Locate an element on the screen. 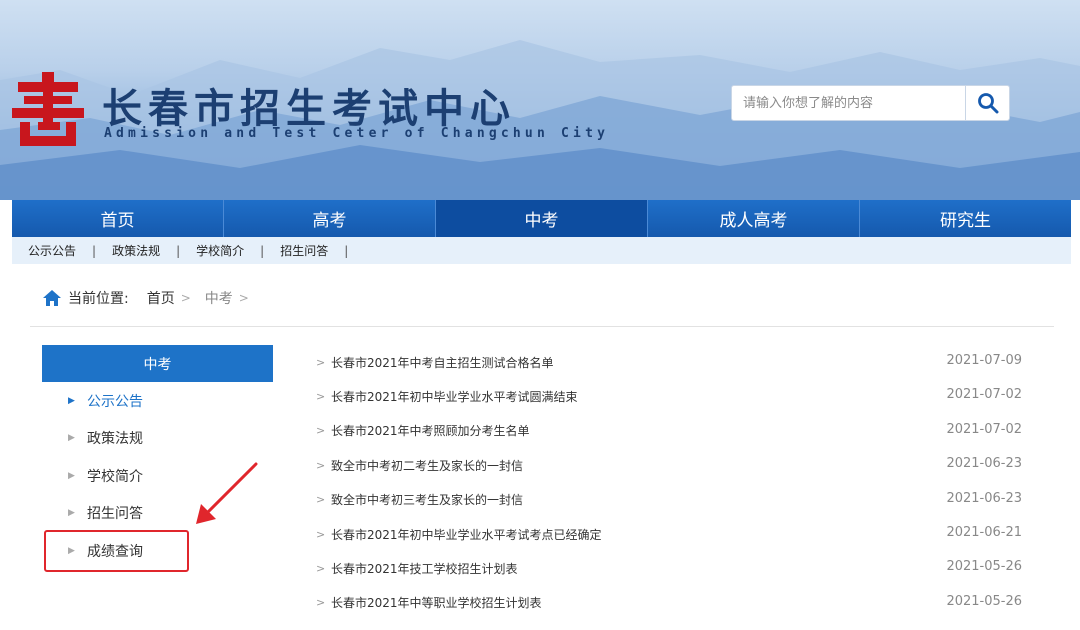 The width and height of the screenshot is (1080, 630). search-box is located at coordinates (870, 103).